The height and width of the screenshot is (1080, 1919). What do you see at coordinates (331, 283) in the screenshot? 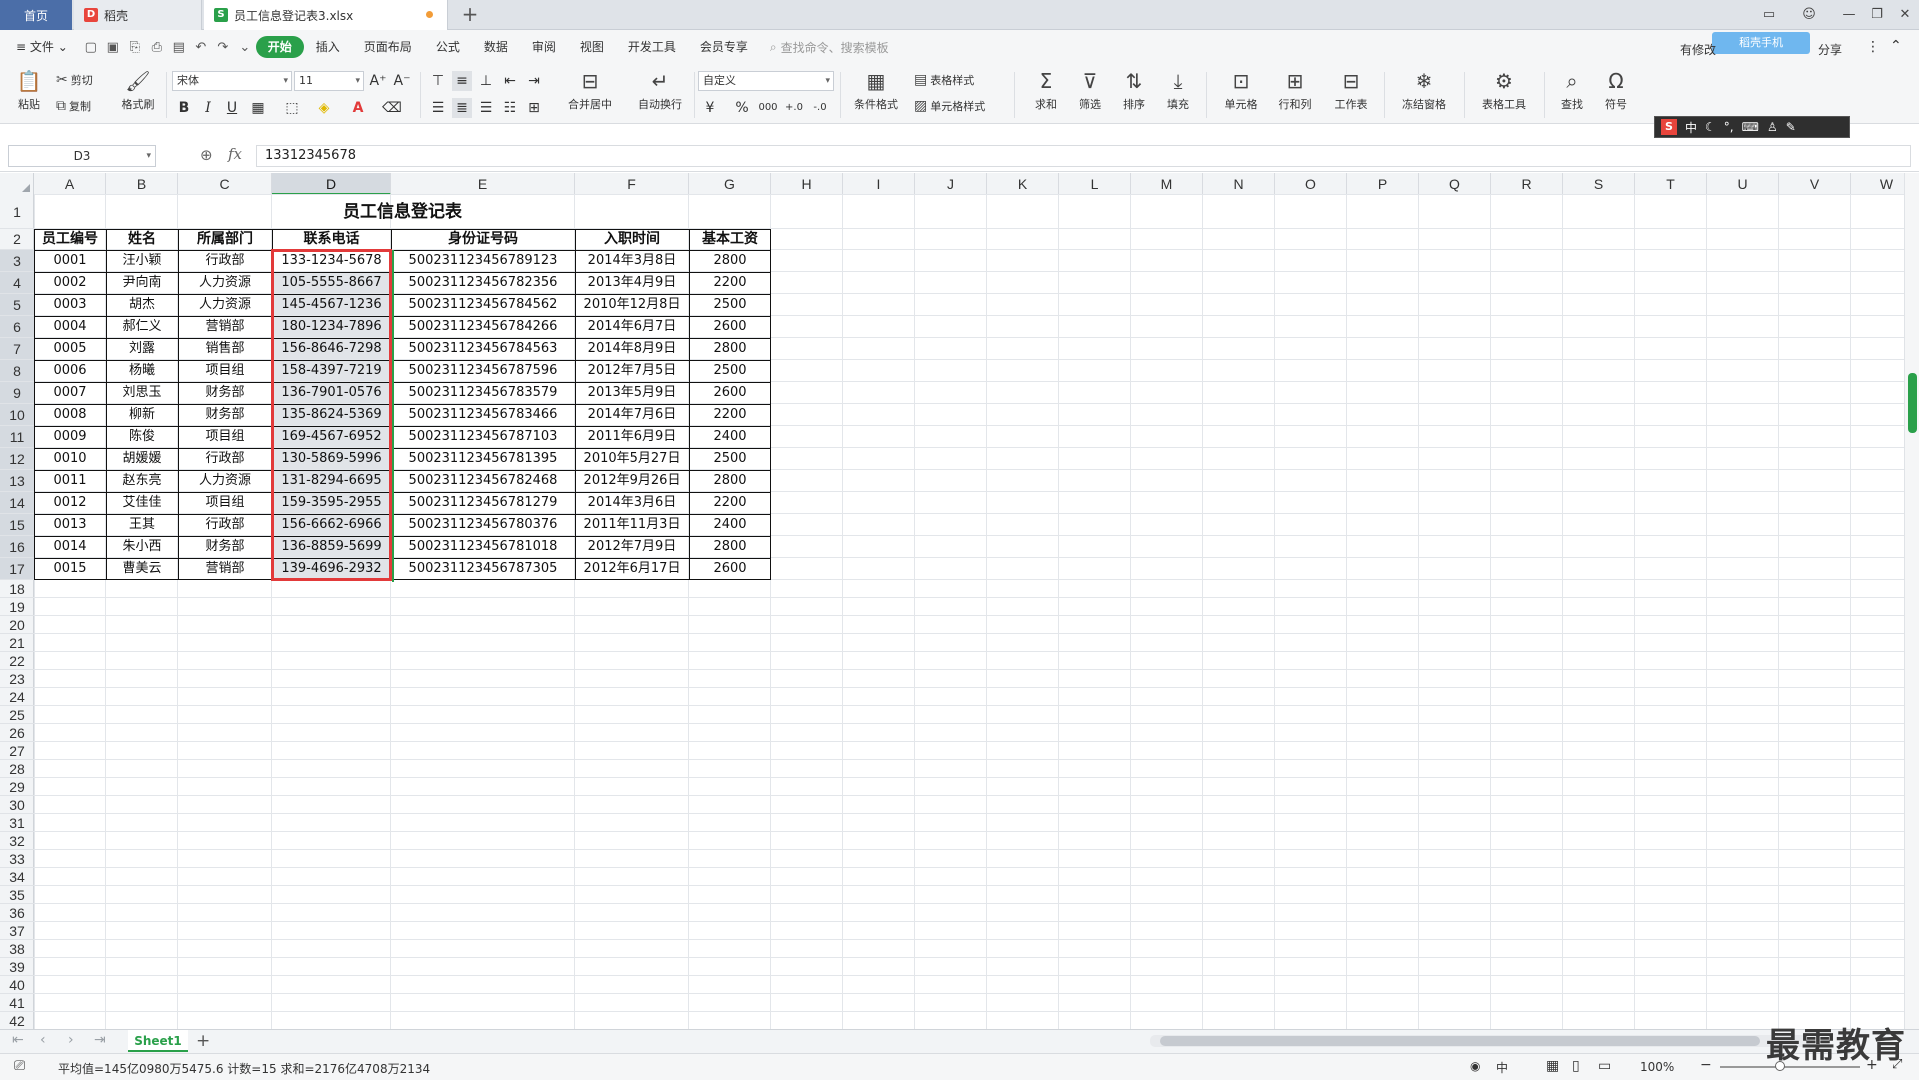
I see `table-cell: 105-5555-8667` at bounding box center [331, 283].